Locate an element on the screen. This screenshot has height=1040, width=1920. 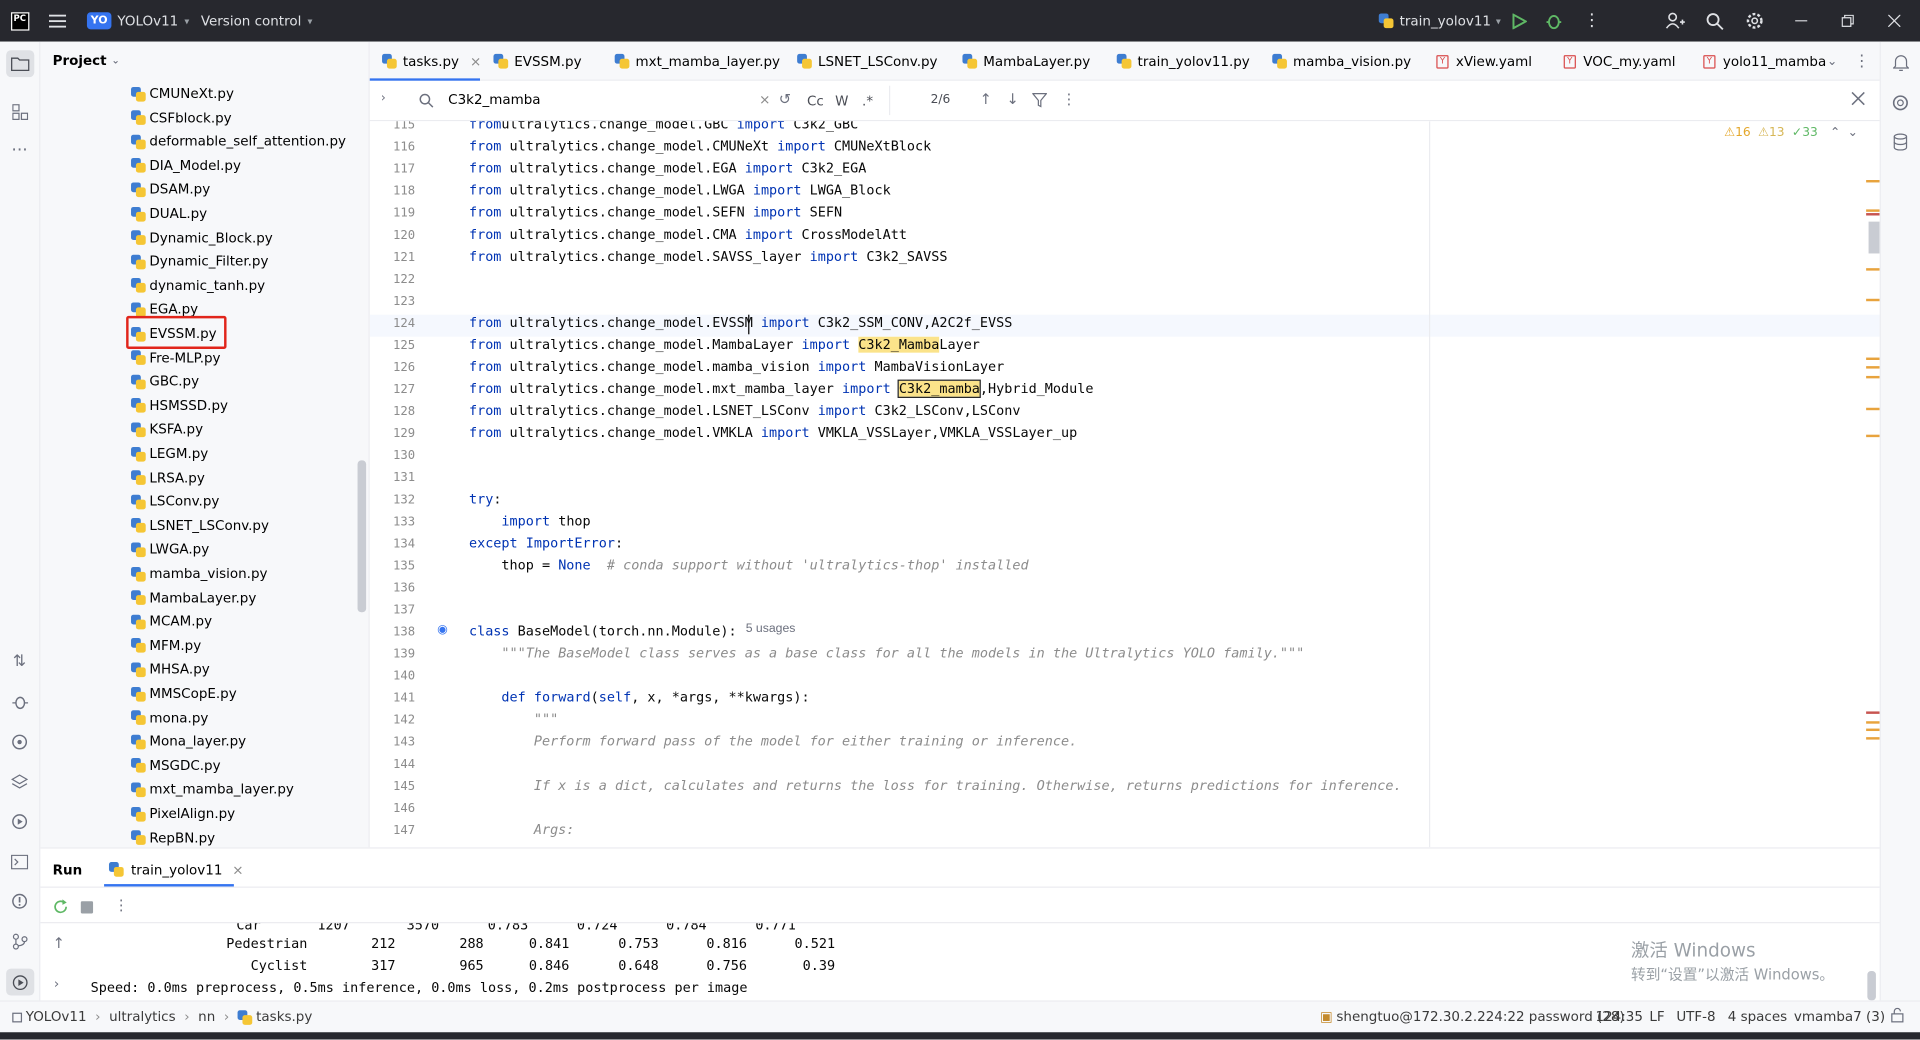
search-history-icon: ↺ is located at coordinates (785, 99).